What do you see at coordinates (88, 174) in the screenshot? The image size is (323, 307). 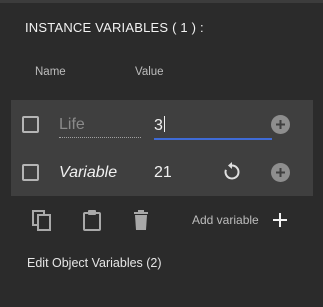 I see `variable-name: Variable` at bounding box center [88, 174].